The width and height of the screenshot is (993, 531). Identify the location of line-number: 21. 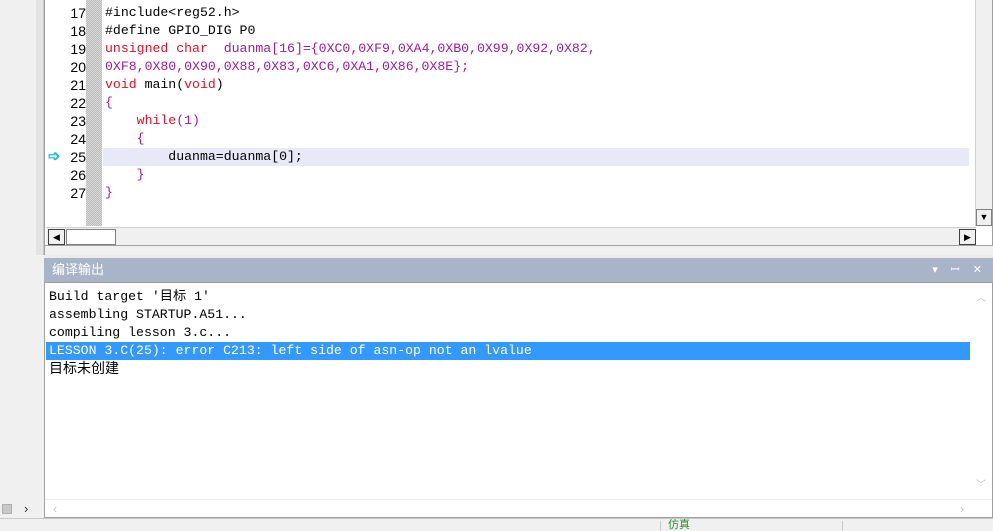
(78, 85).